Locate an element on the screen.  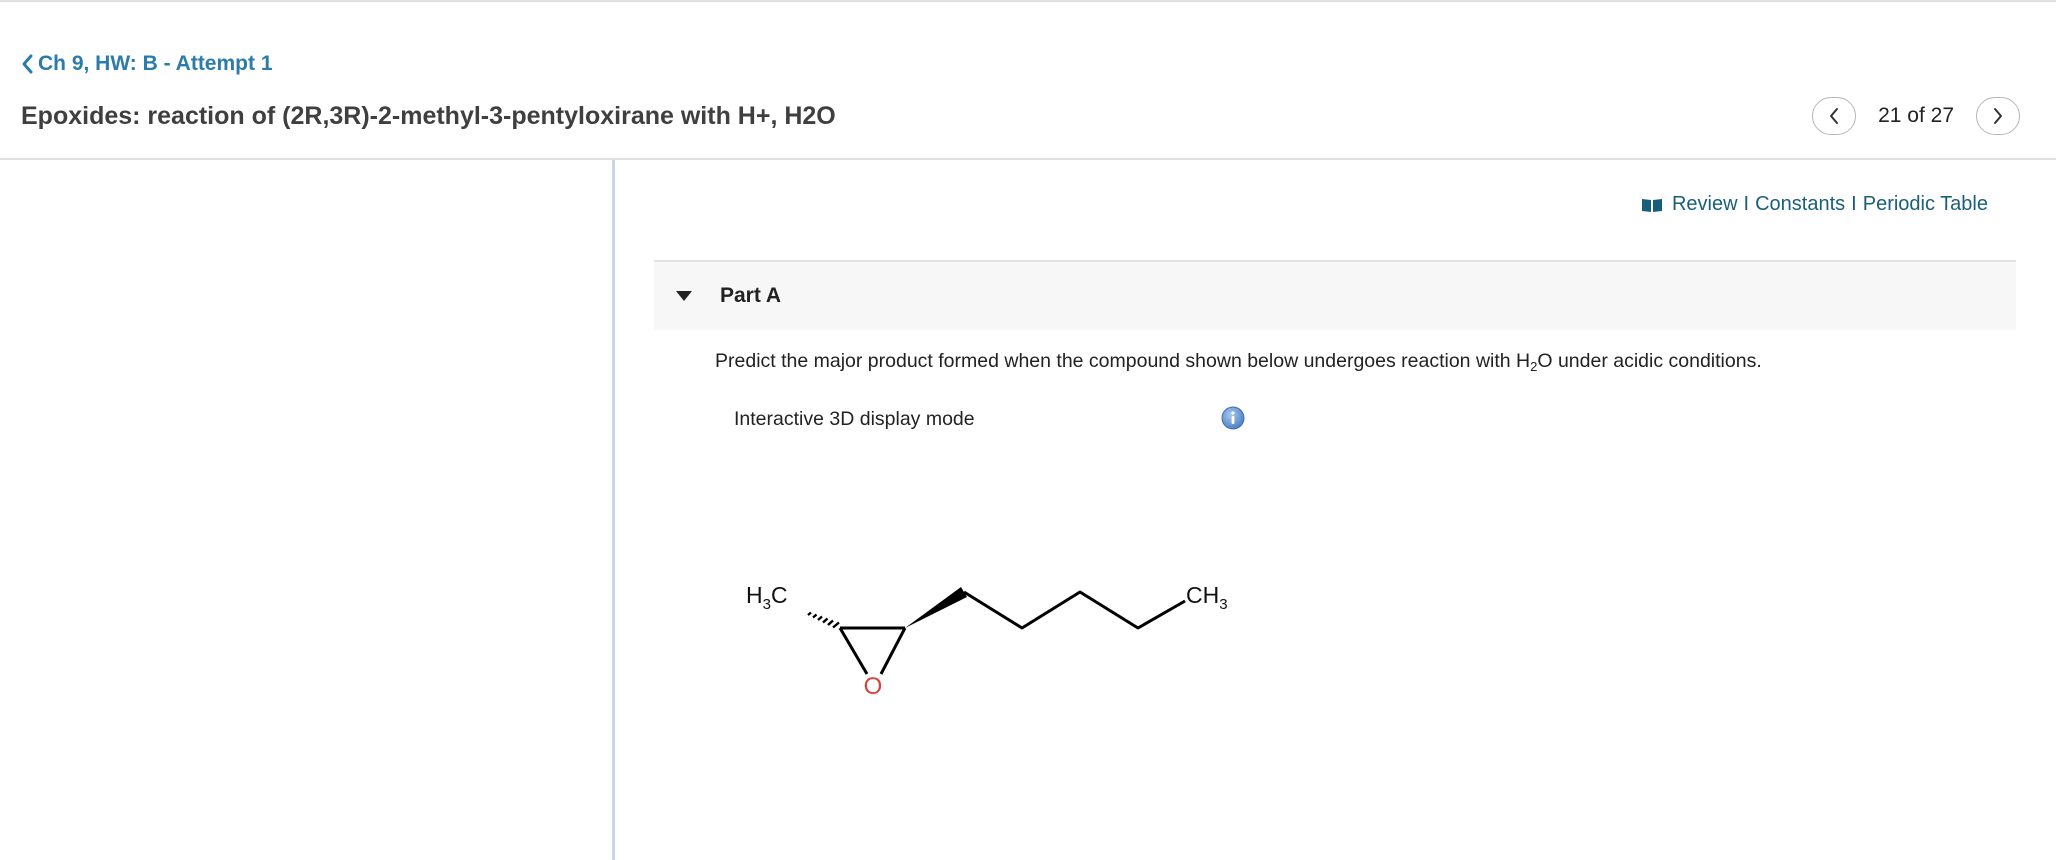
next-item-button is located at coordinates (1998, 116).